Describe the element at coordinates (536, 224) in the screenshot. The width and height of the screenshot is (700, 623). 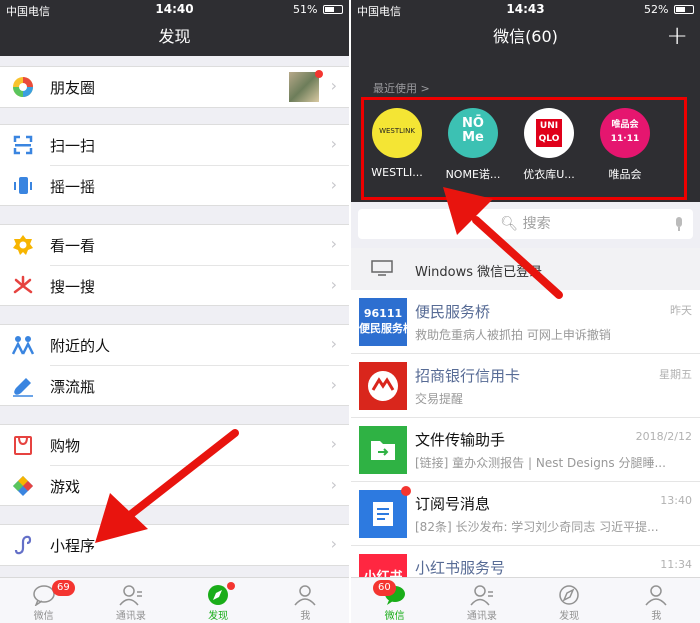
I see `search-placeholder: 搜索` at that location.